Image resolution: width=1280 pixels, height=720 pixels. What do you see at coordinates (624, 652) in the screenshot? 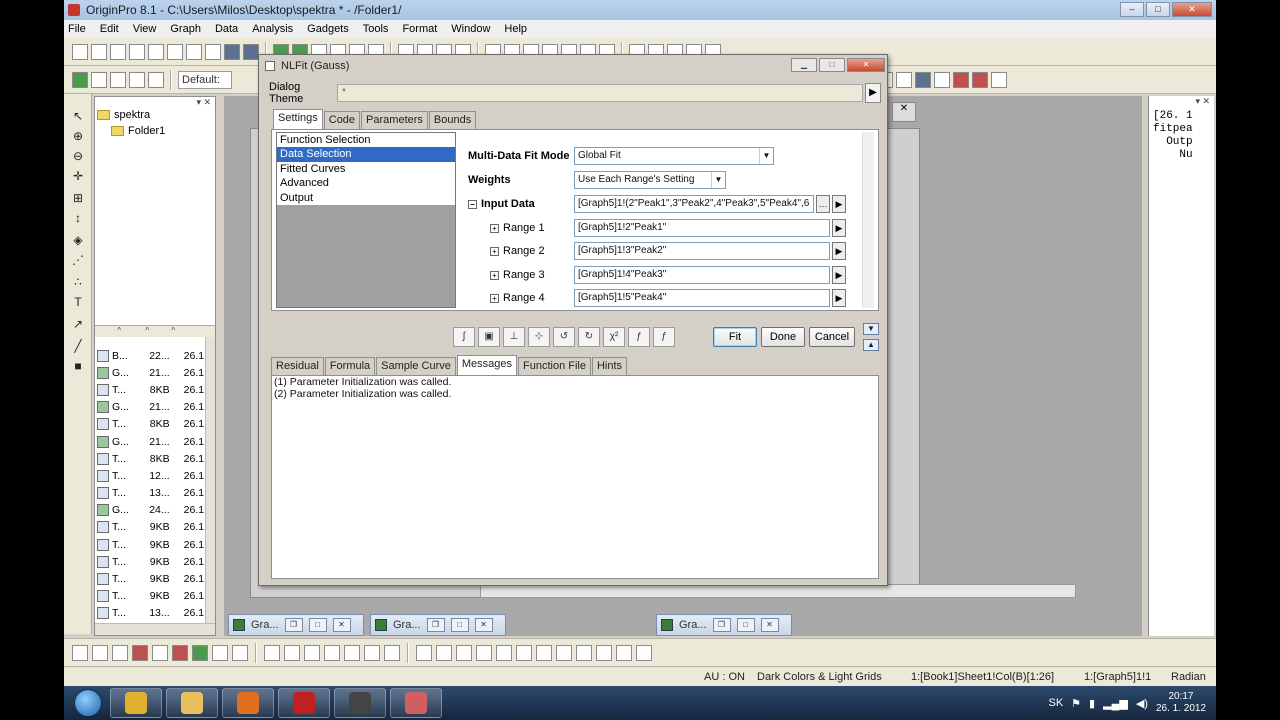
I see `forward-icon` at bounding box center [624, 652].